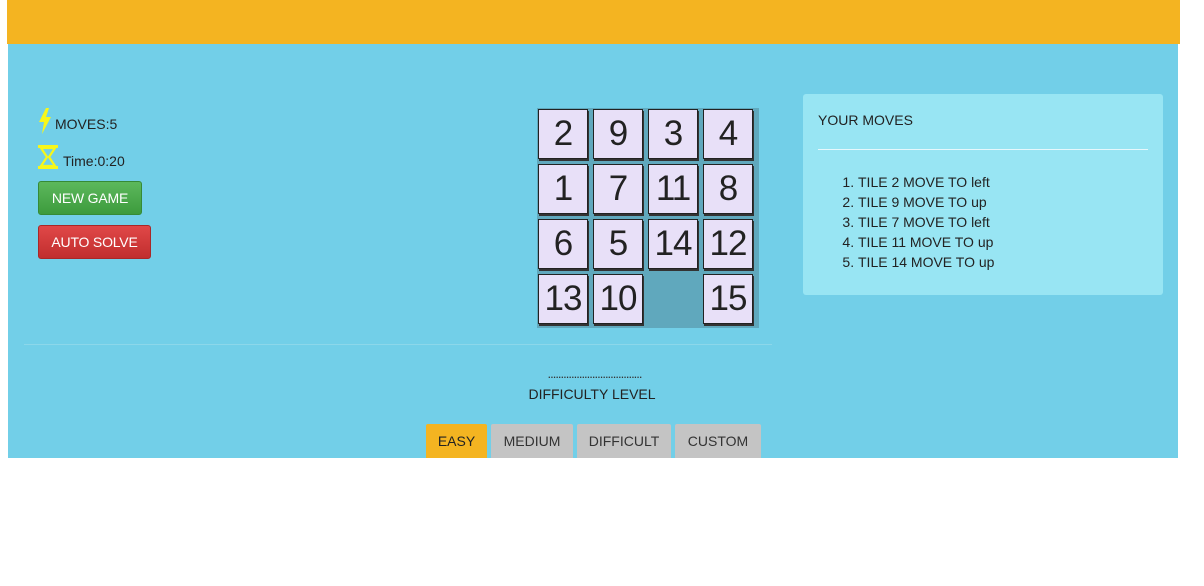  I want to click on move-item: TILE 11 MOVE TO up, so click(926, 242).